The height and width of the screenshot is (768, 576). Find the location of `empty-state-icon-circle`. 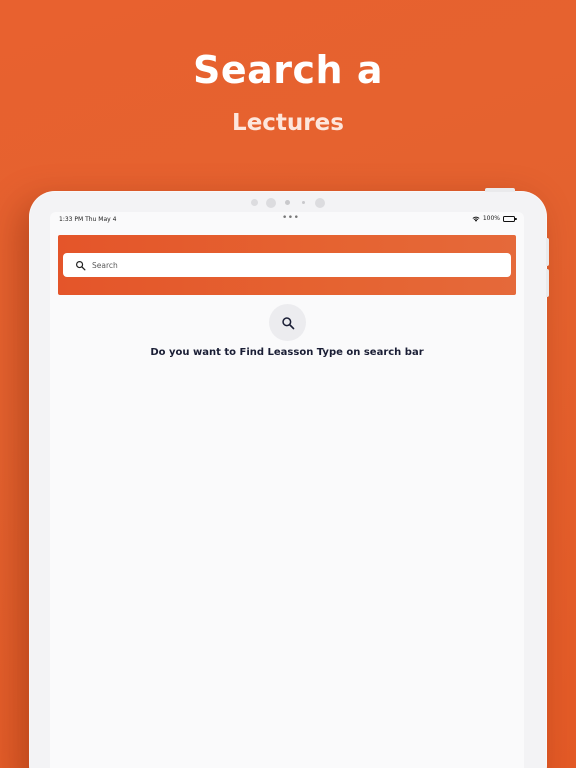

empty-state-icon-circle is located at coordinates (287, 322).